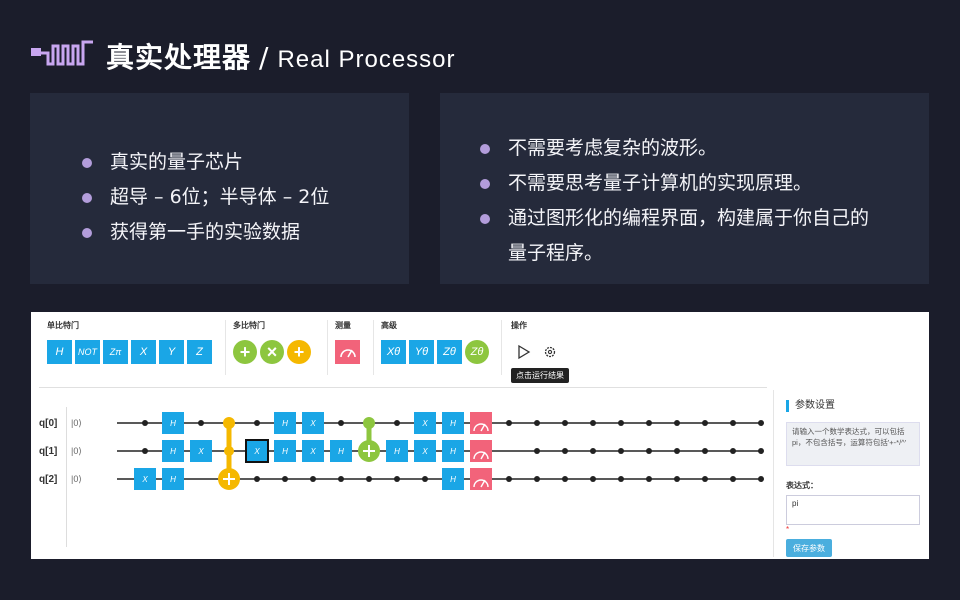 This screenshot has height=600, width=960. What do you see at coordinates (802, 485) in the screenshot?
I see `expr-label: 表达式：` at bounding box center [802, 485].